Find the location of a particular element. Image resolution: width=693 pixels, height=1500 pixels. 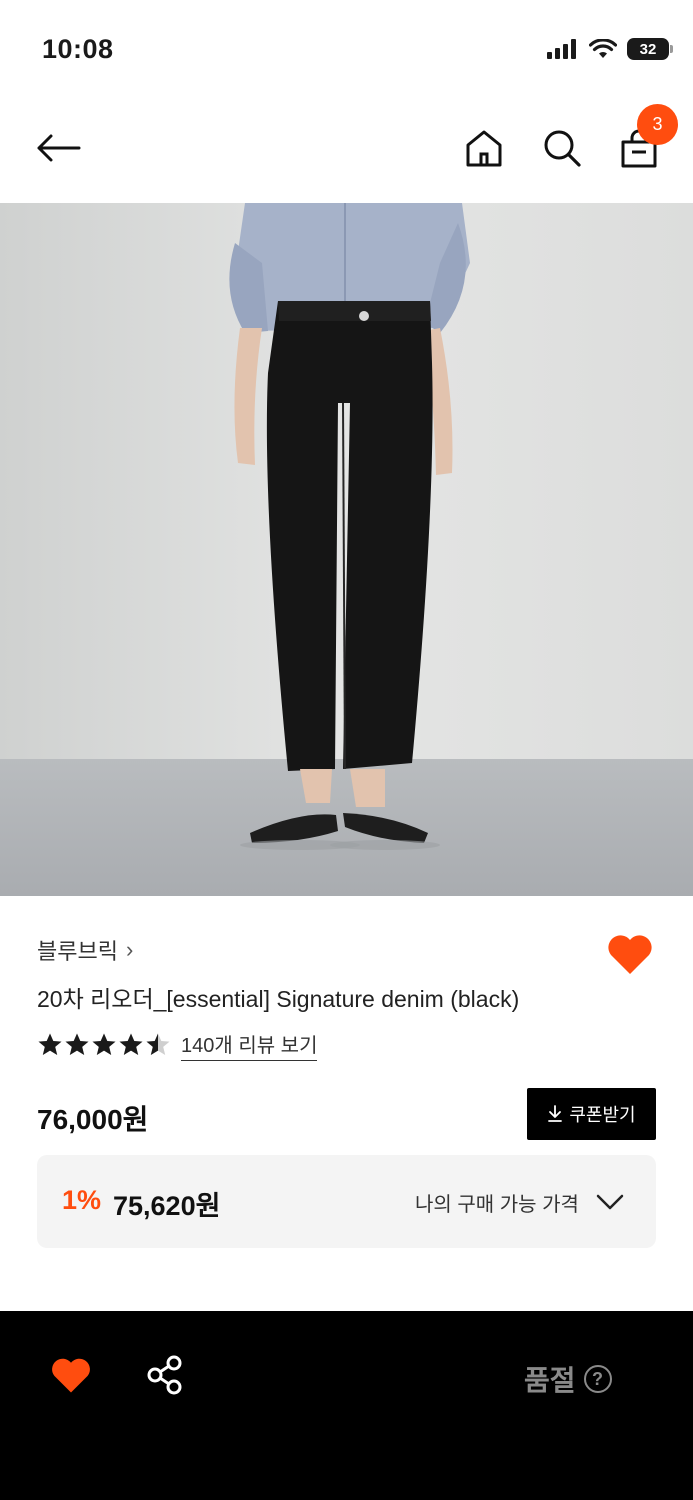

status-icons: 32 is located at coordinates (610, 49).